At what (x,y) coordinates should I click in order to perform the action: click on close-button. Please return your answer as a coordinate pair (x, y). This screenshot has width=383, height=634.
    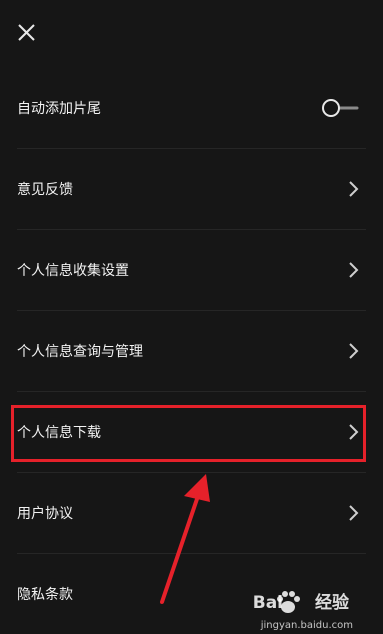
    Looking at the image, I should click on (27, 33).